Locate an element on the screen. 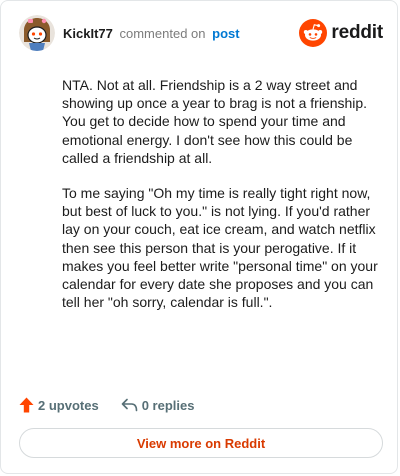 This screenshot has height=476, width=400. upvote-count: 2 upvotes is located at coordinates (68, 405).